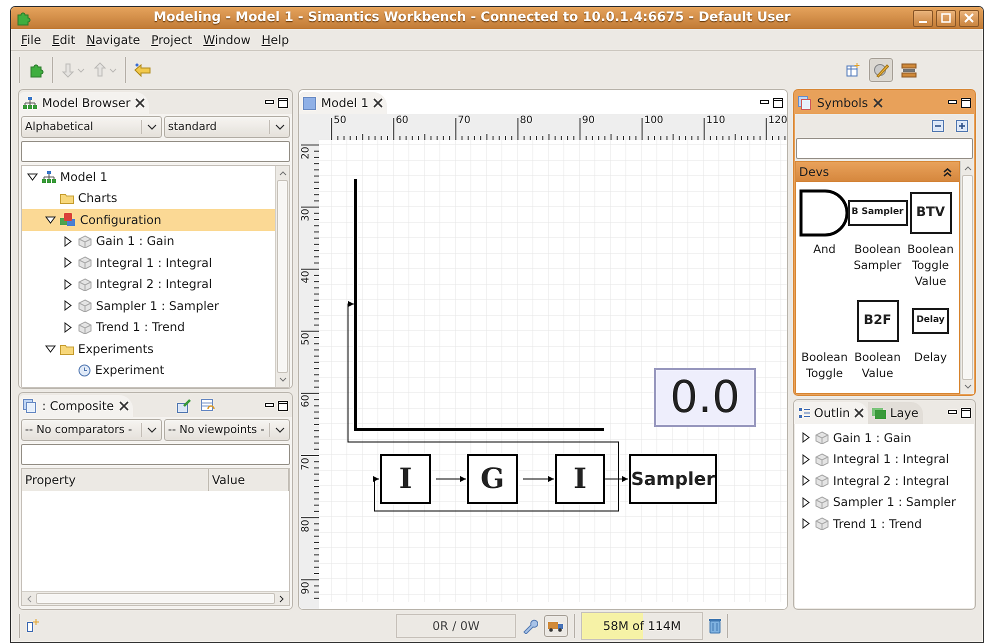  Describe the element at coordinates (895, 413) in the screenshot. I see `view-tab: Laye` at that location.